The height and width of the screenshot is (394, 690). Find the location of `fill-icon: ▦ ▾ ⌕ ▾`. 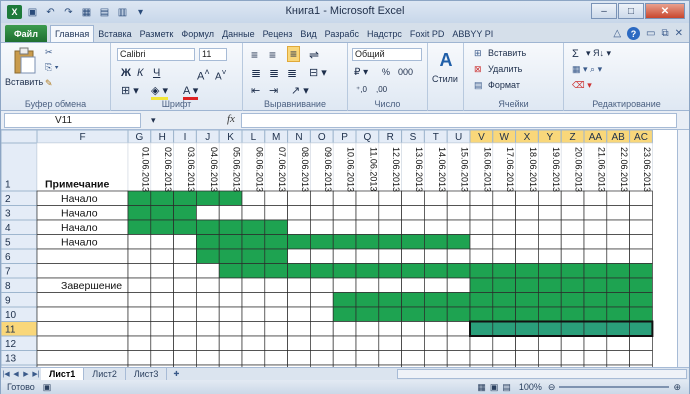

fill-icon: ▦ ▾ ⌕ ▾ is located at coordinates (587, 69).